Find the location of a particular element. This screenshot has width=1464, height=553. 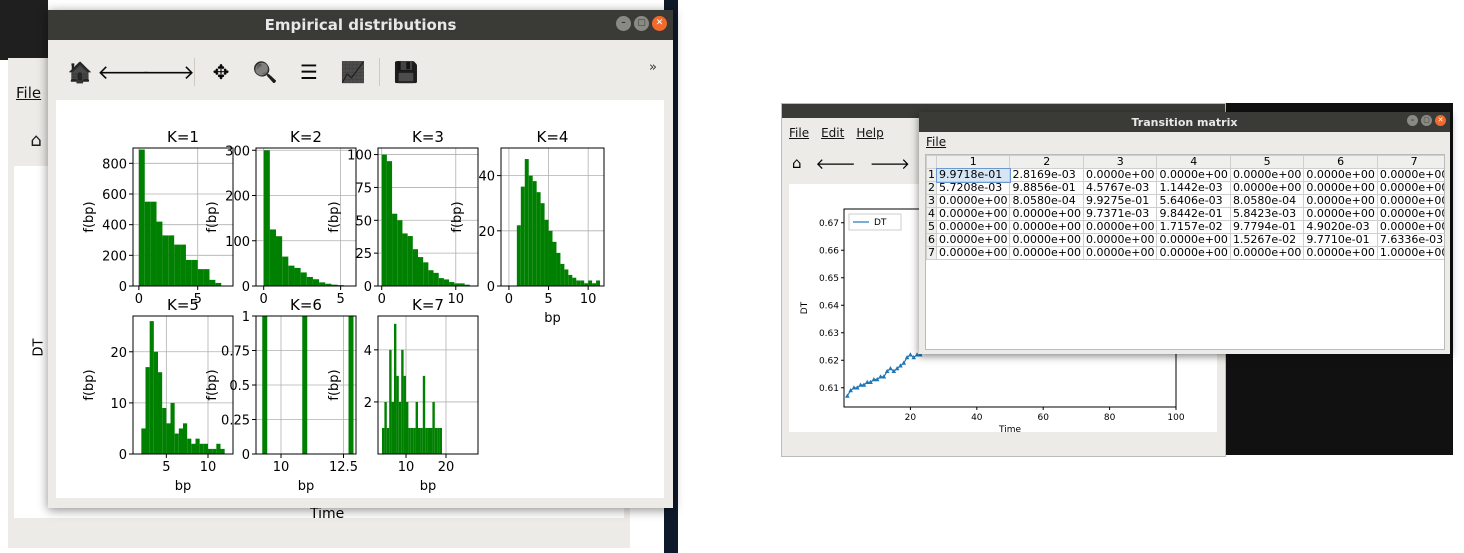

row-header: 2 is located at coordinates (931, 188).